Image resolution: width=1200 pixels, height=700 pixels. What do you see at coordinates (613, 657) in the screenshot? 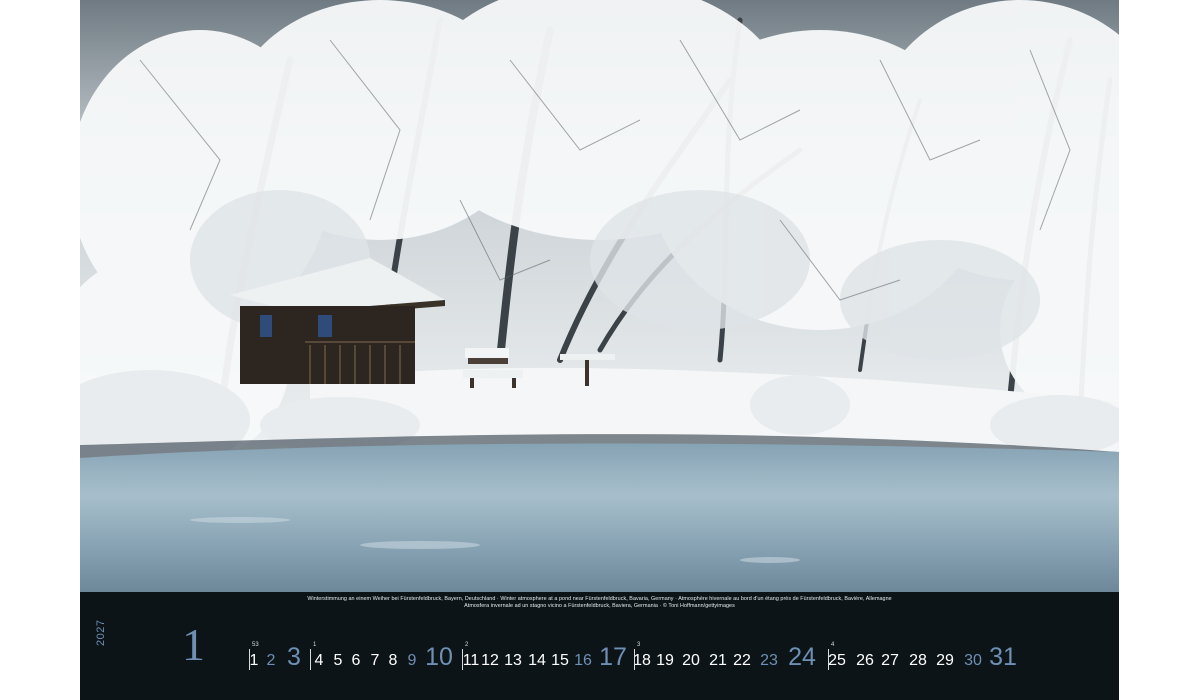
I see `day-17: 17` at bounding box center [613, 657].